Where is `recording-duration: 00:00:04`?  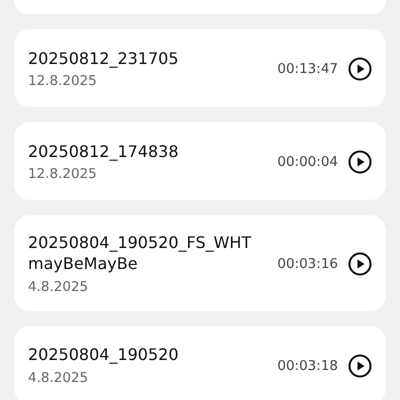 recording-duration: 00:00:04 is located at coordinates (307, 162).